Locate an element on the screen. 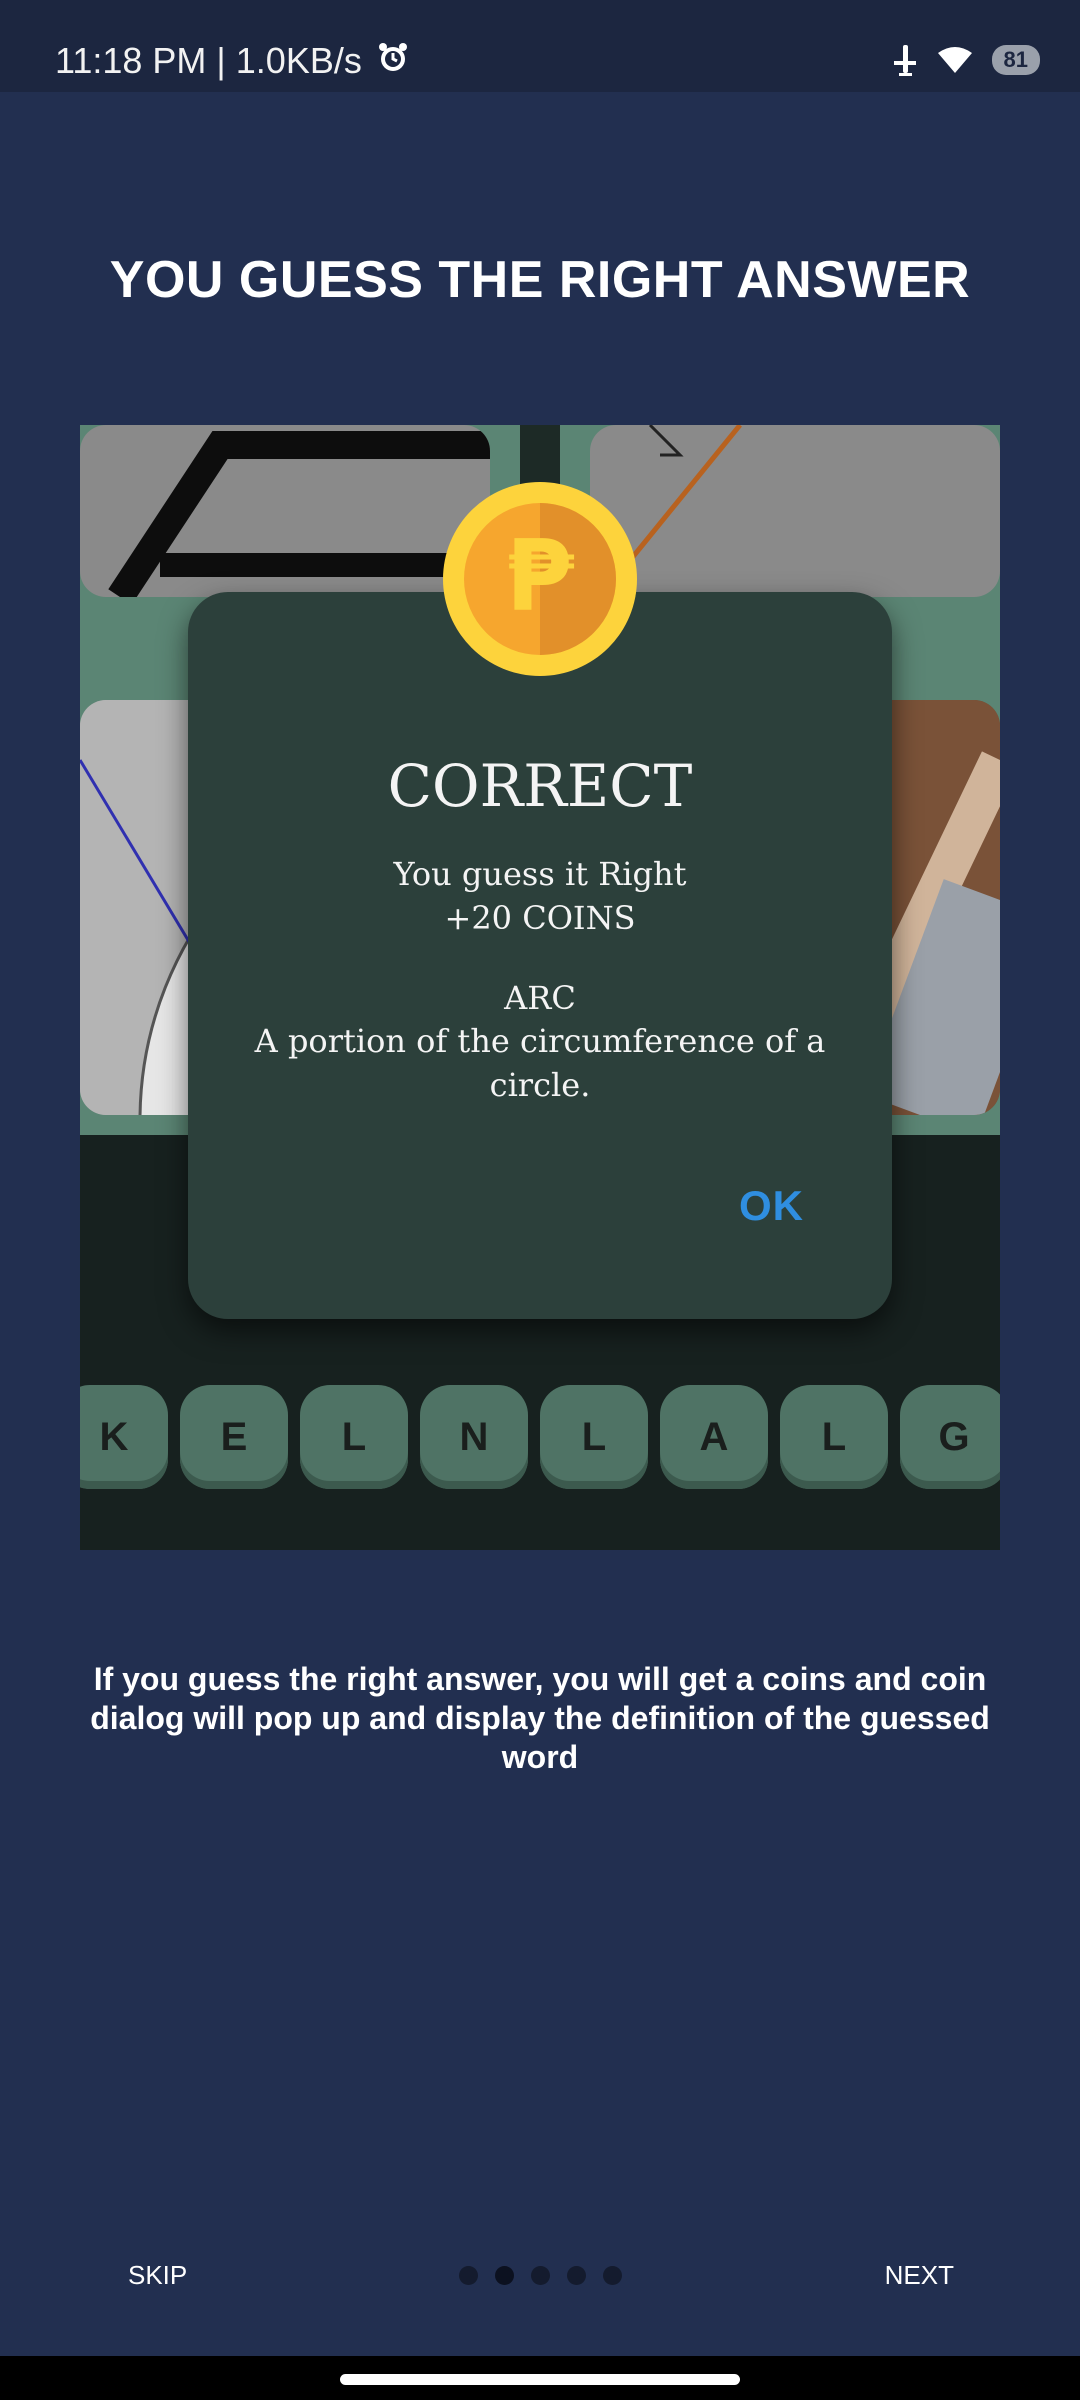  letter-key: G is located at coordinates (950, 1437).